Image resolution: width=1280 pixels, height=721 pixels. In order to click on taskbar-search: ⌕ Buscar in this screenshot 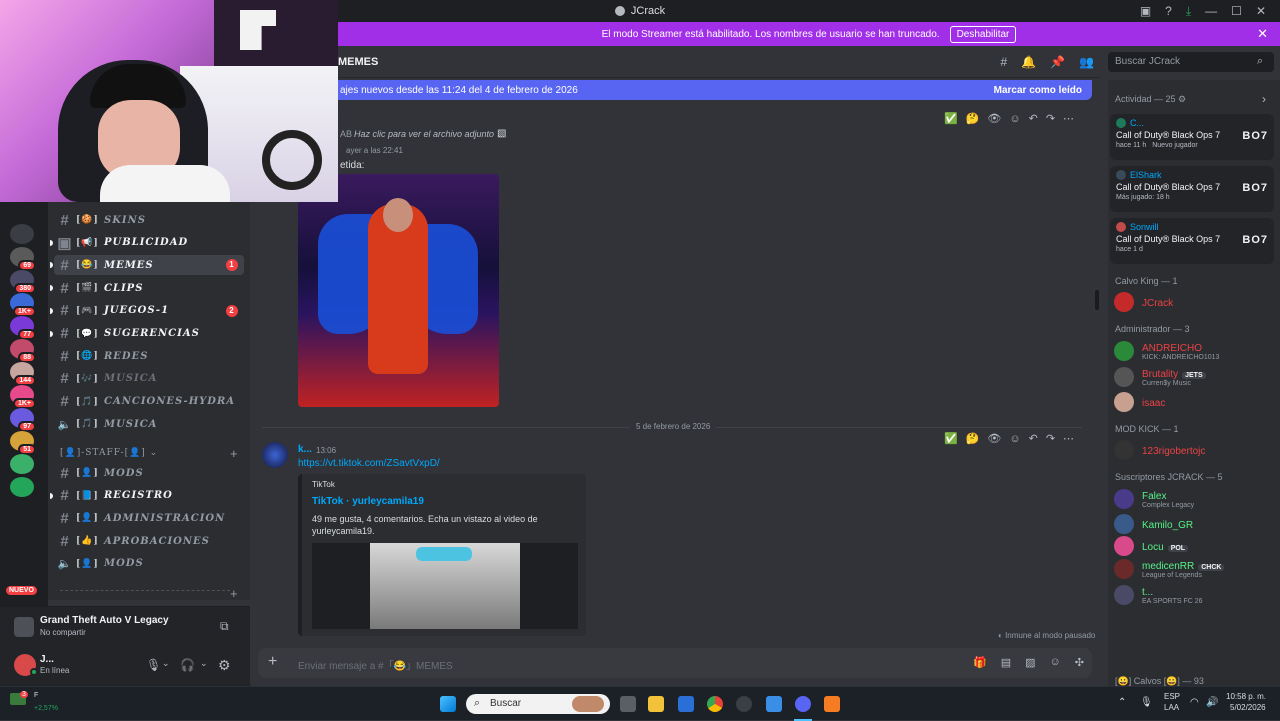, I will do `click(538, 704)`.